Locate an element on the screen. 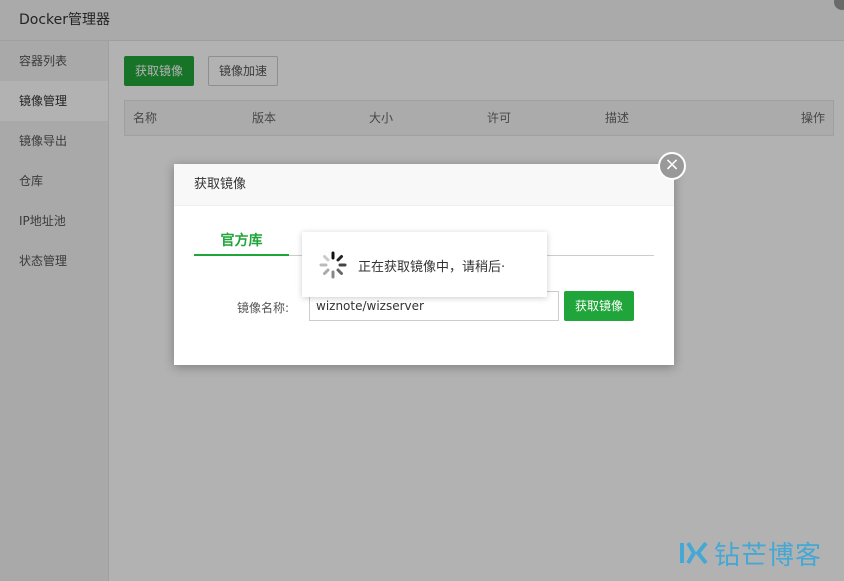 The image size is (844, 581). loading-toast: 正在获取镜像中，请稍后· is located at coordinates (424, 264).